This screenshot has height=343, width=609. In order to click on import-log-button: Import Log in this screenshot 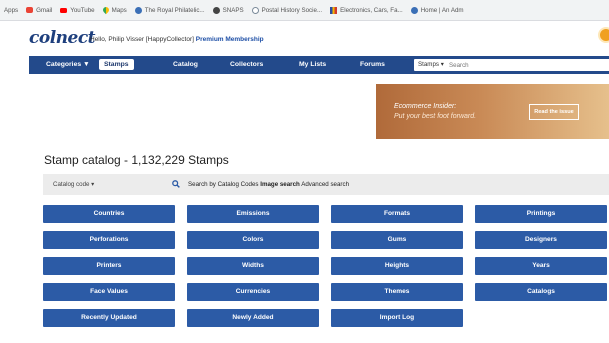, I will do `click(397, 318)`.